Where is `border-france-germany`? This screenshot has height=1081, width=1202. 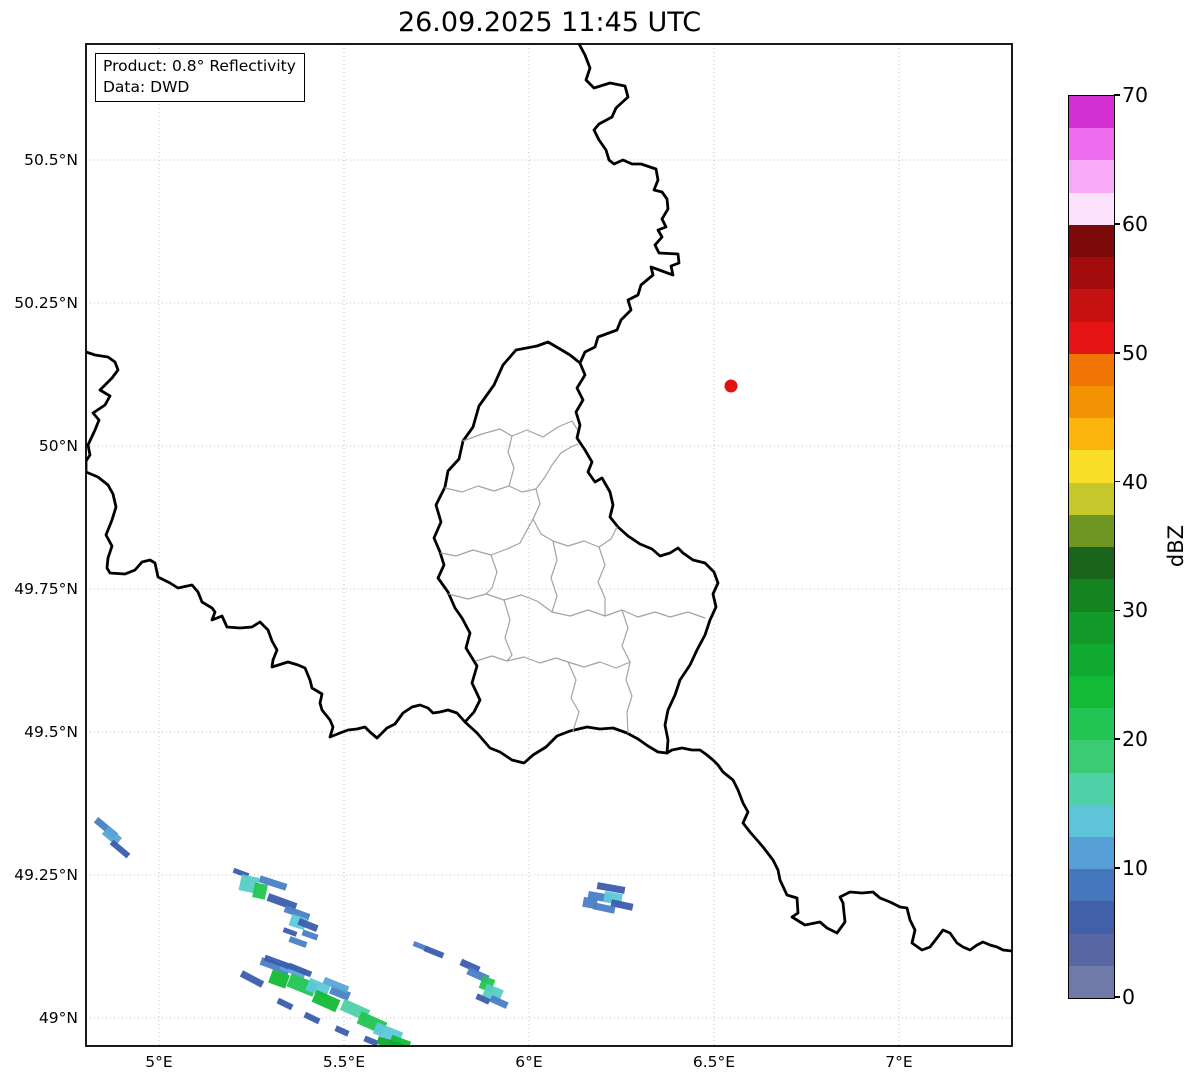
border-france-germany is located at coordinates (838, 849).